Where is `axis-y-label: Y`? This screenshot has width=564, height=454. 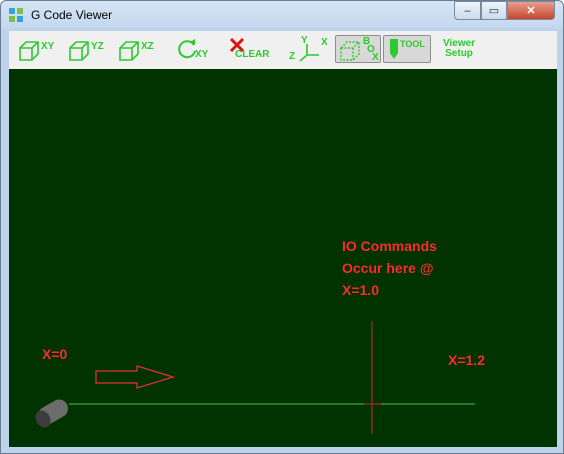 axis-y-label: Y is located at coordinates (304, 40).